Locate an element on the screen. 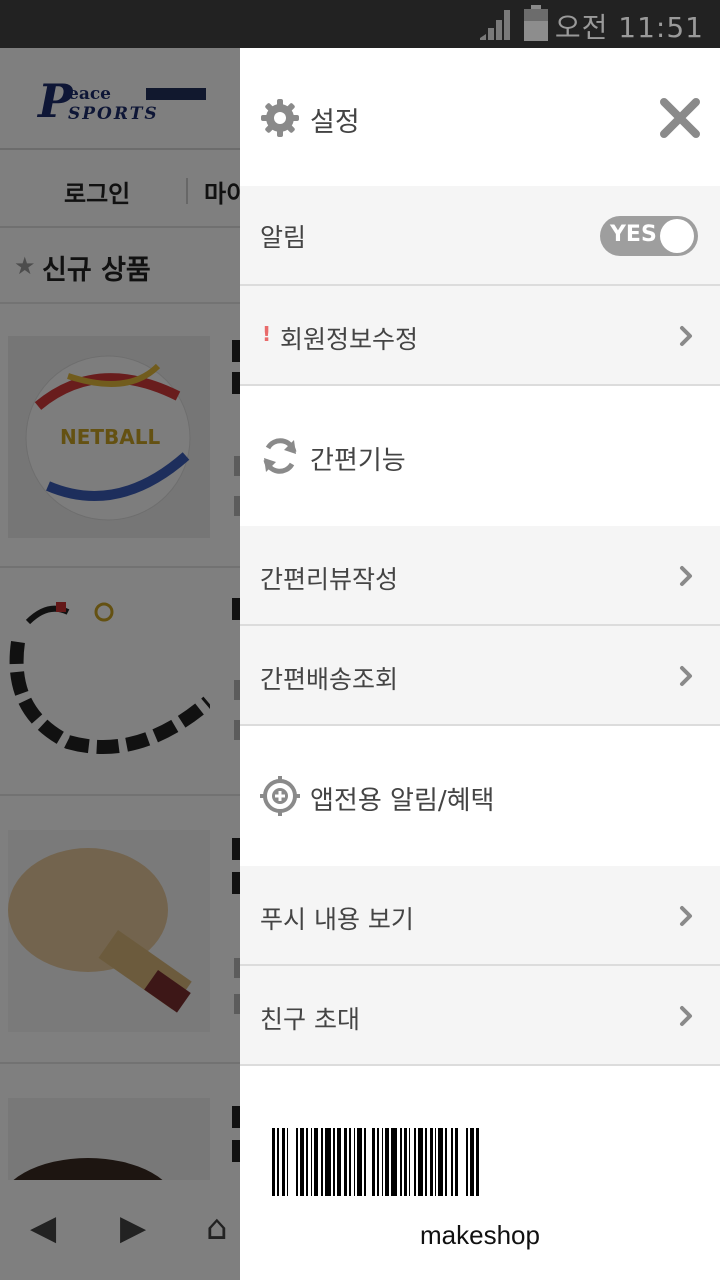 This screenshot has height=1280, width=720. close-icon is located at coordinates (680, 118).